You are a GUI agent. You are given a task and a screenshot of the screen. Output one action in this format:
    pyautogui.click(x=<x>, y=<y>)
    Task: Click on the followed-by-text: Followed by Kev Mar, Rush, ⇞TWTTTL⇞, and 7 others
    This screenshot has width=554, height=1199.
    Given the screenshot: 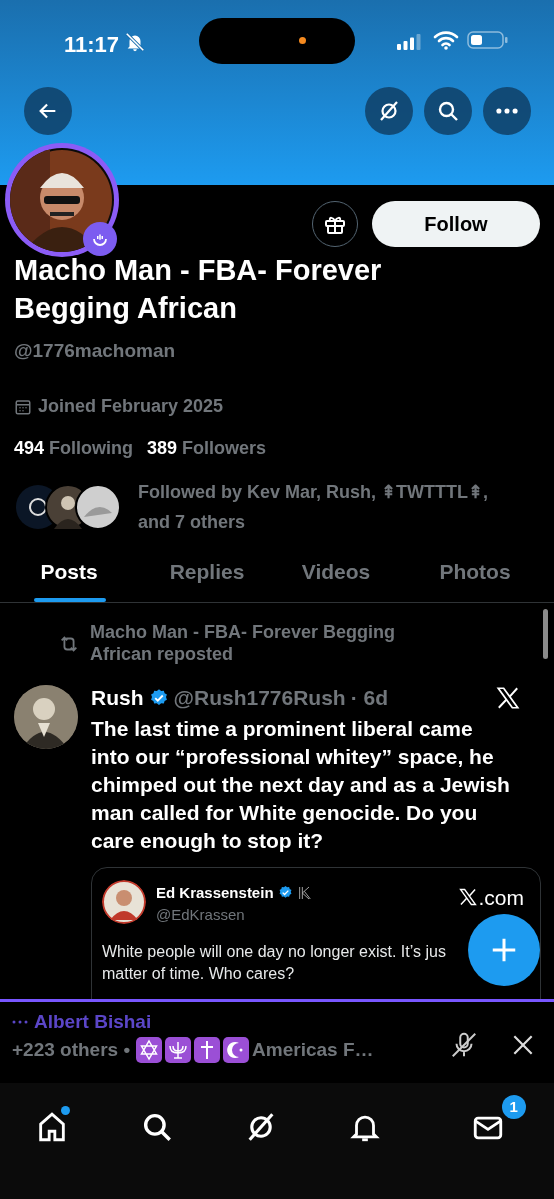 What is the action you would take?
    pyautogui.click(x=313, y=507)
    